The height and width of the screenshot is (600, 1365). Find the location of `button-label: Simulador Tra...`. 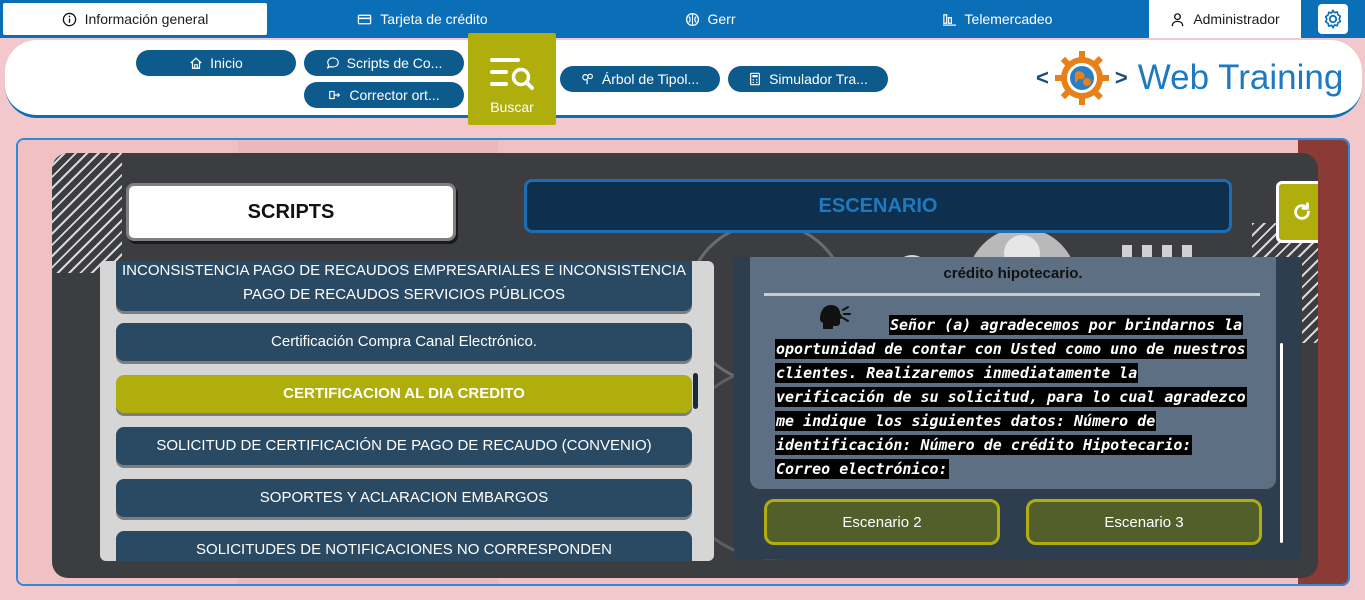

button-label: Simulador Tra... is located at coordinates (818, 79).